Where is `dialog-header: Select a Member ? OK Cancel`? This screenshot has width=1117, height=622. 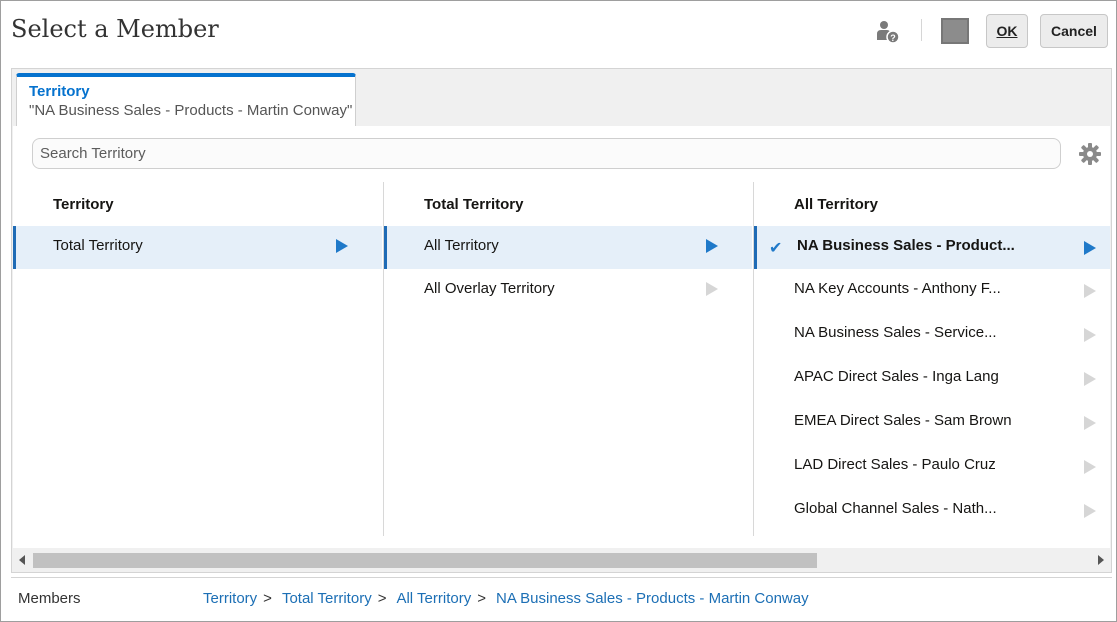
dialog-header: Select a Member ? OK Cancel is located at coordinates (558, 32).